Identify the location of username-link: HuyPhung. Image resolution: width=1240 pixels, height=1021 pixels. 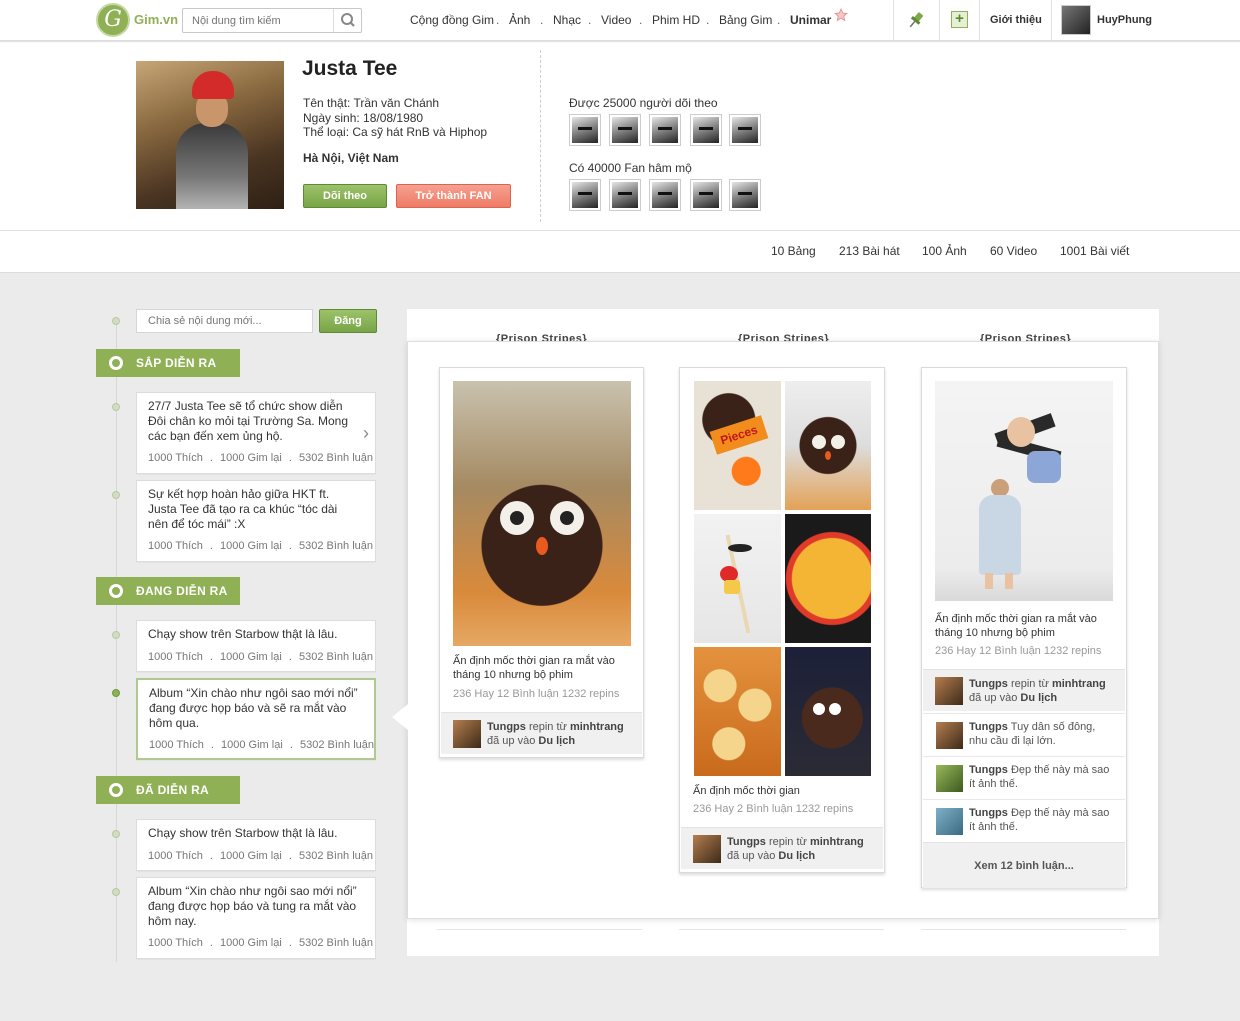
(1124, 20).